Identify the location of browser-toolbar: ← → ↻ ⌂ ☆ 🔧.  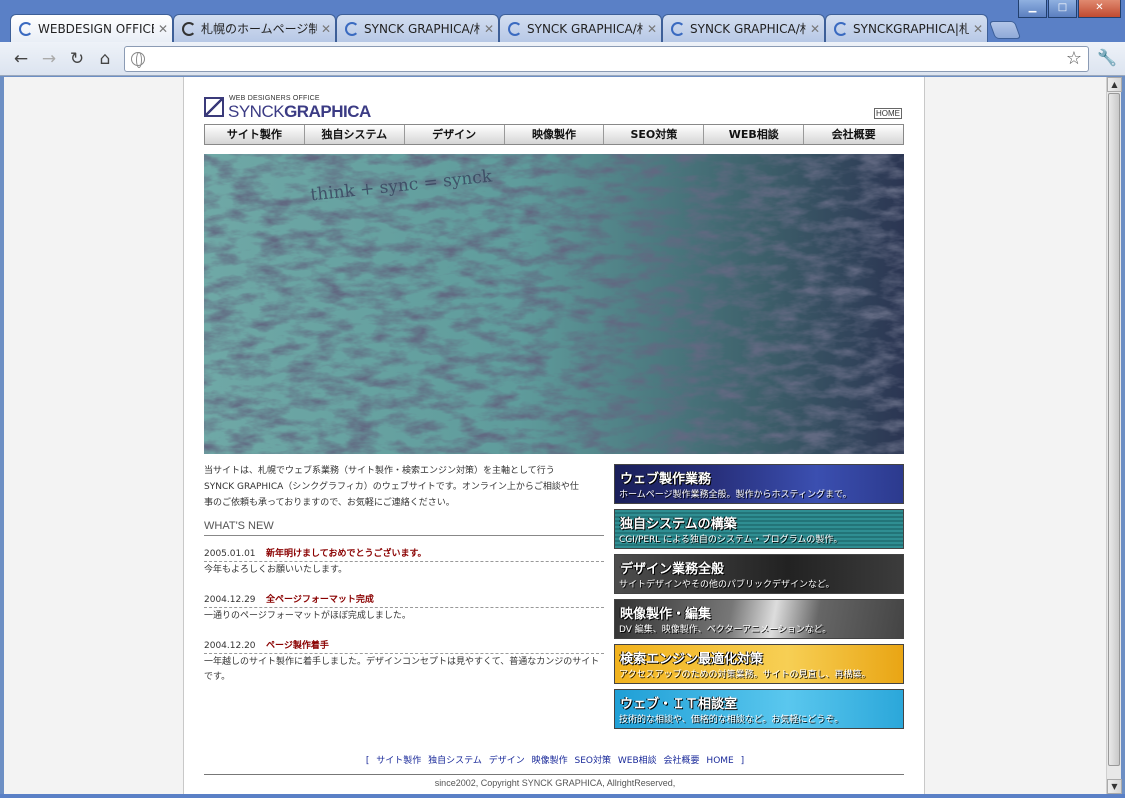
(562, 59).